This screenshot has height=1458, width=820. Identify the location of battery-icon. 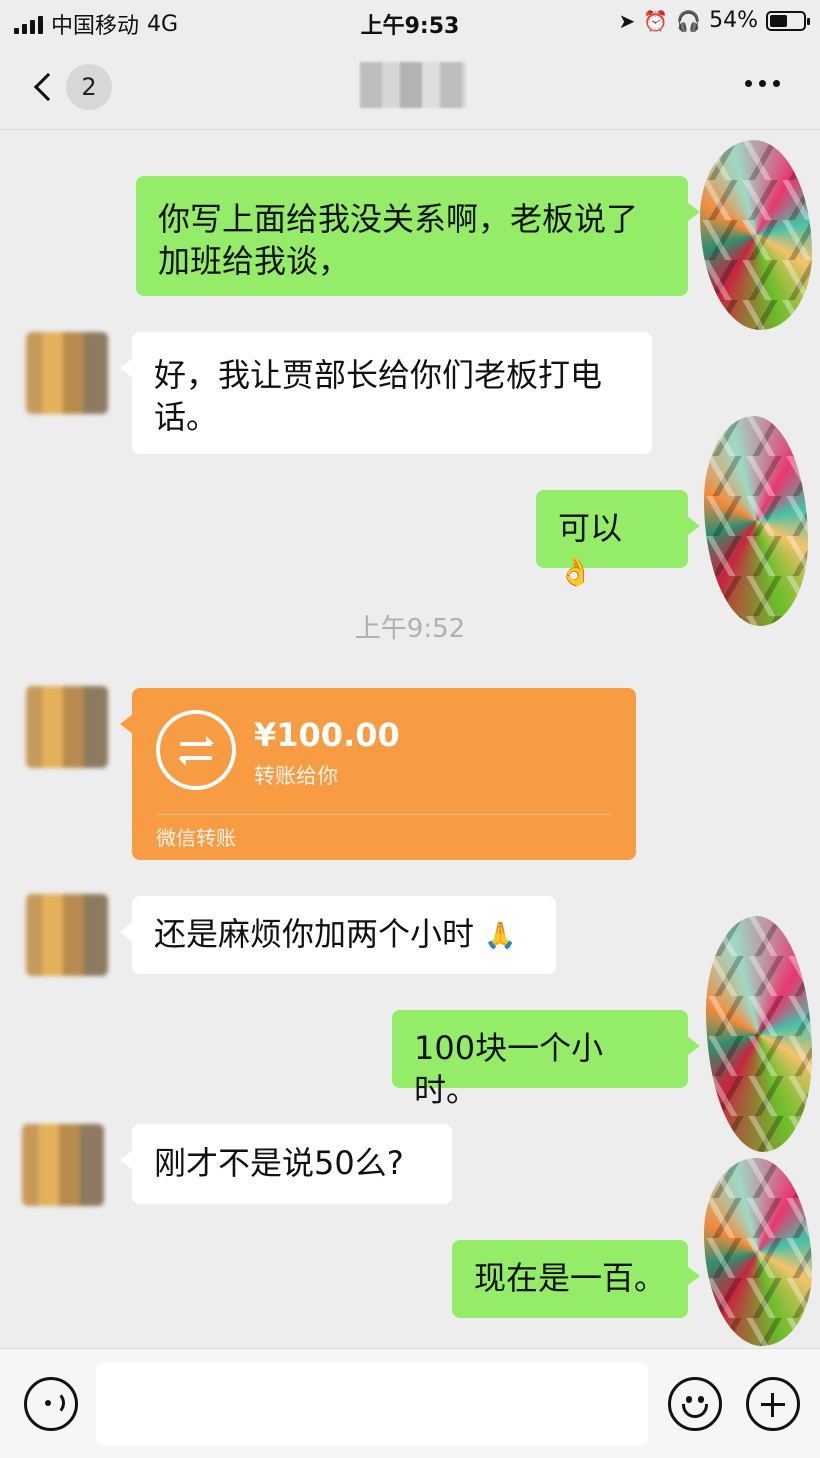
(788, 20).